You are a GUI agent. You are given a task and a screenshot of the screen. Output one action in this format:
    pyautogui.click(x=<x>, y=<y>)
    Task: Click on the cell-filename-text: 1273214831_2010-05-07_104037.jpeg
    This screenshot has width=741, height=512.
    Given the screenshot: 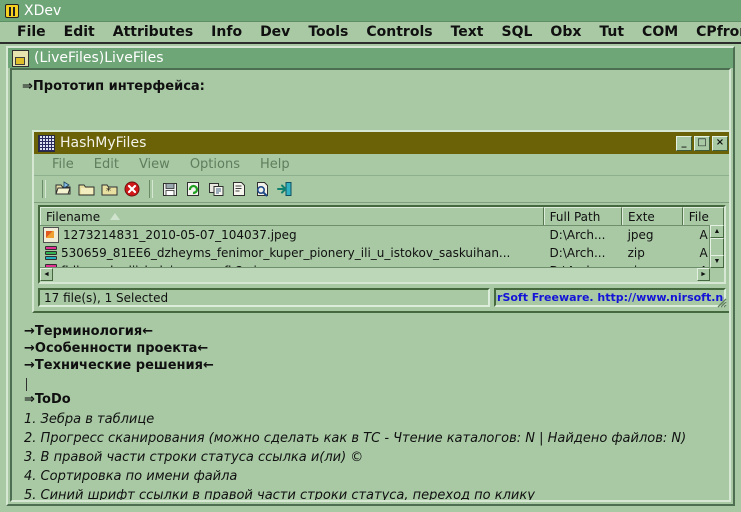 What is the action you would take?
    pyautogui.click(x=180, y=235)
    